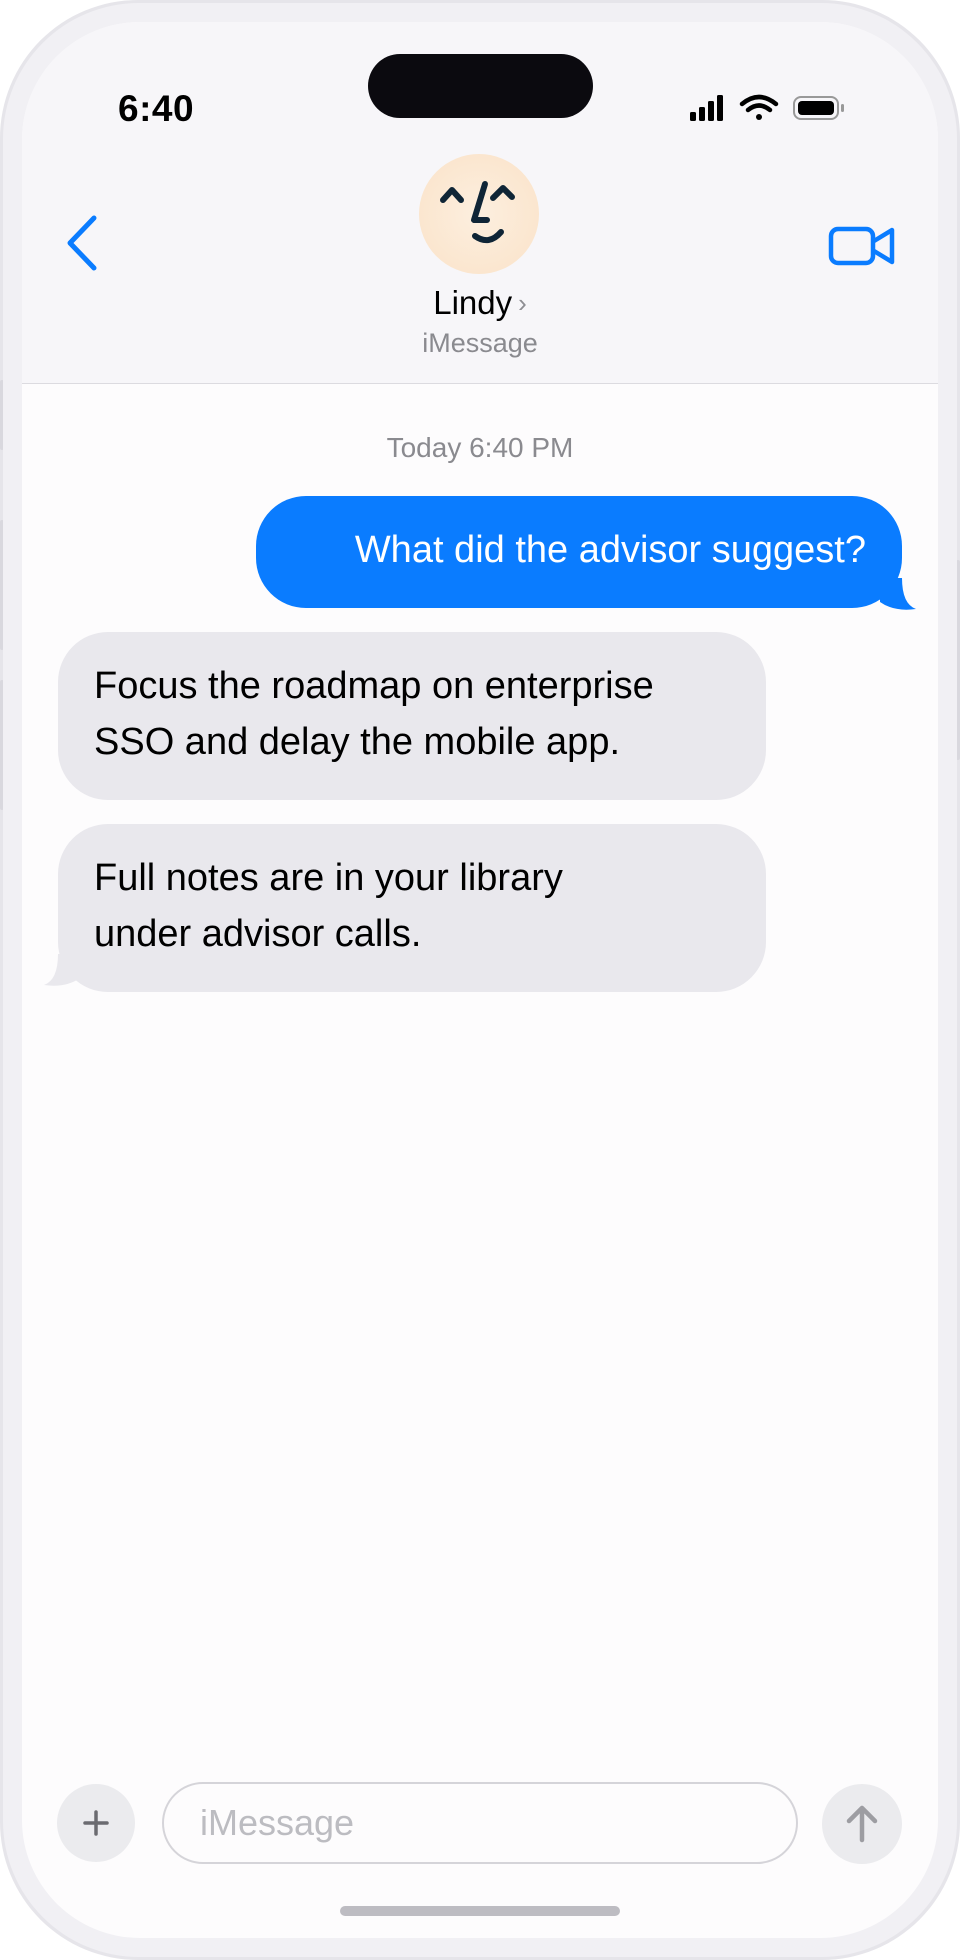 This screenshot has width=960, height=1960. Describe the element at coordinates (522, 303) in the screenshot. I see `contact-chevron-icon: ›` at that location.